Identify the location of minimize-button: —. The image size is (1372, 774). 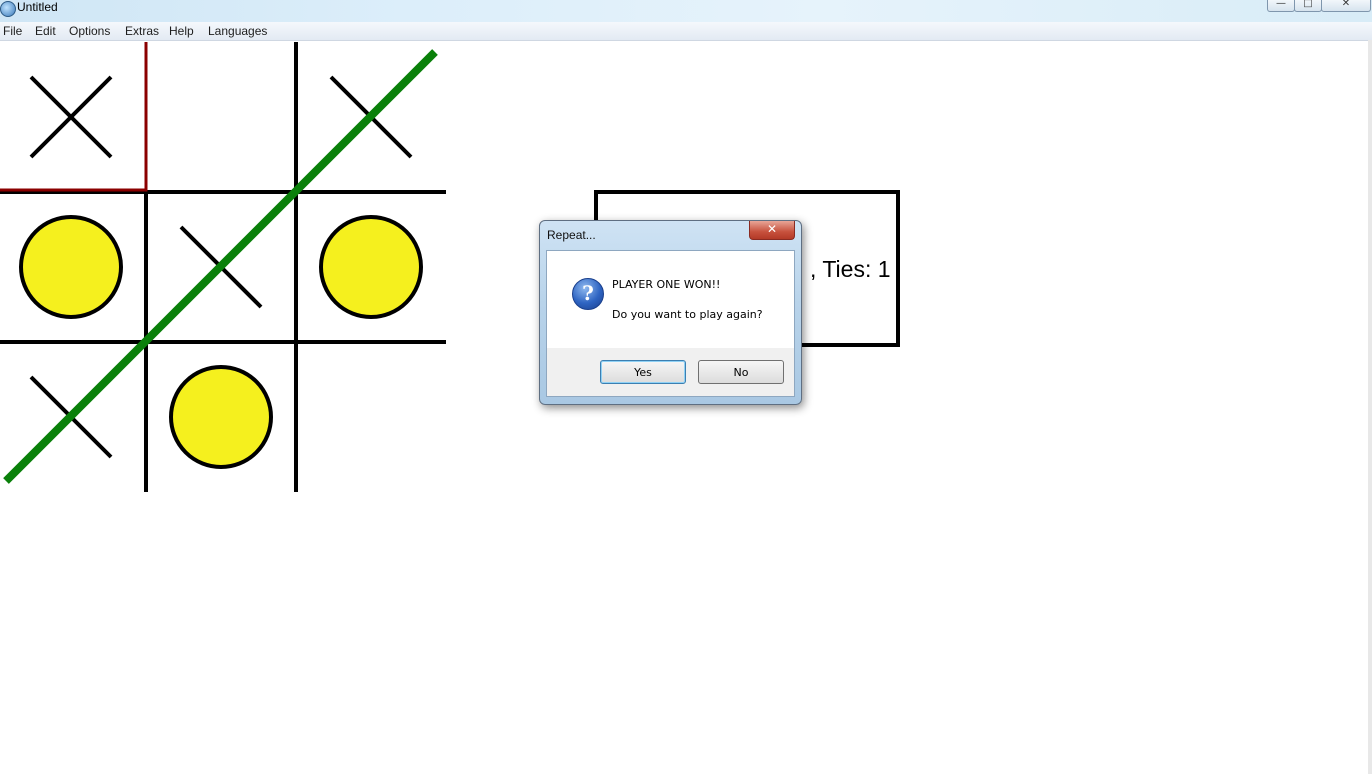
(1281, 6).